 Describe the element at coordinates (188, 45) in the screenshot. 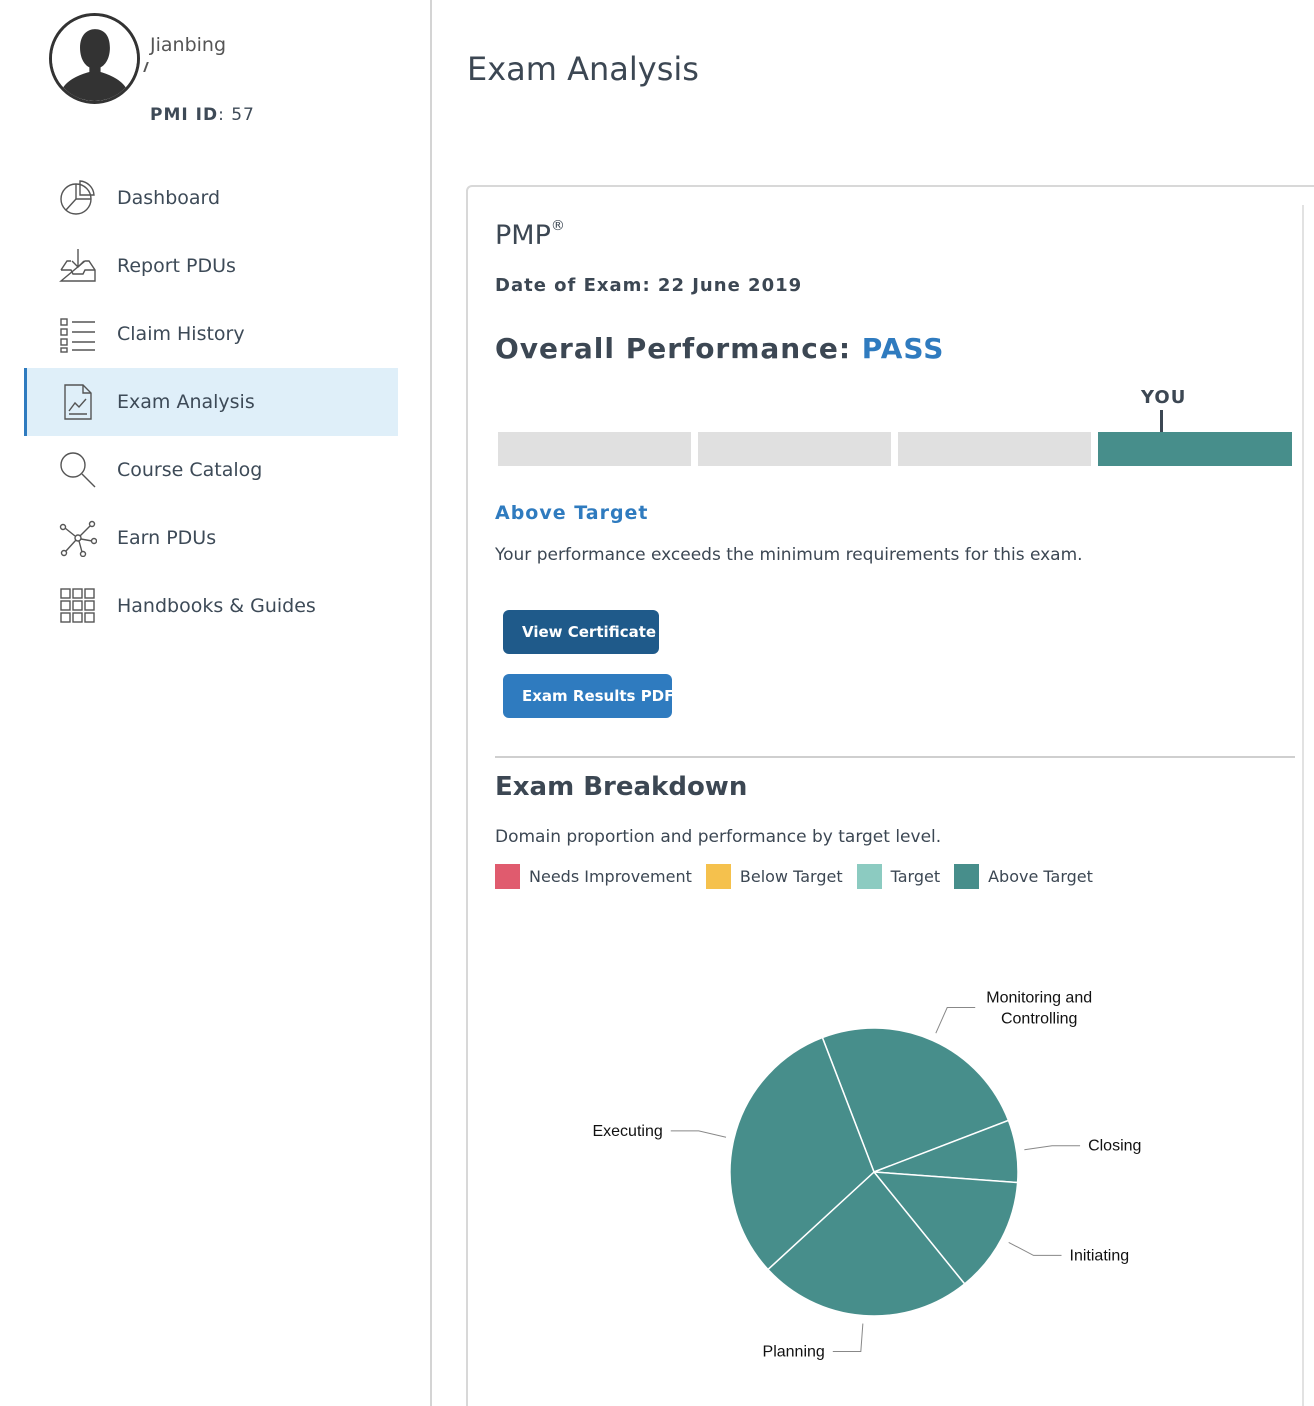

I see `user-name: Jianbing` at that location.